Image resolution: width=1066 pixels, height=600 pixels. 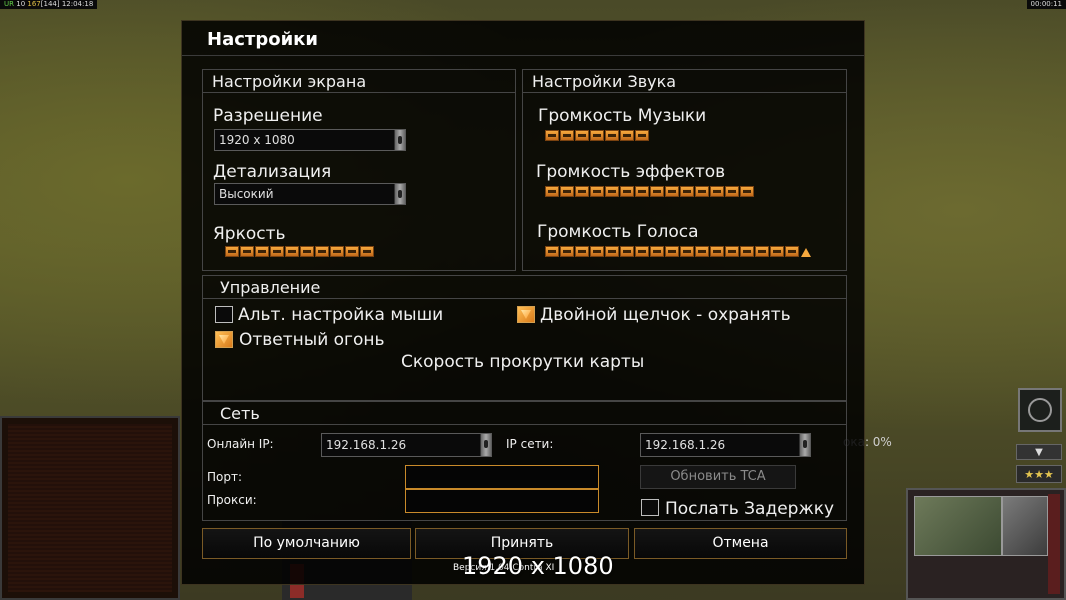 What do you see at coordinates (224, 314) in the screenshot?
I see `alt-mouse-checkbox` at bounding box center [224, 314].